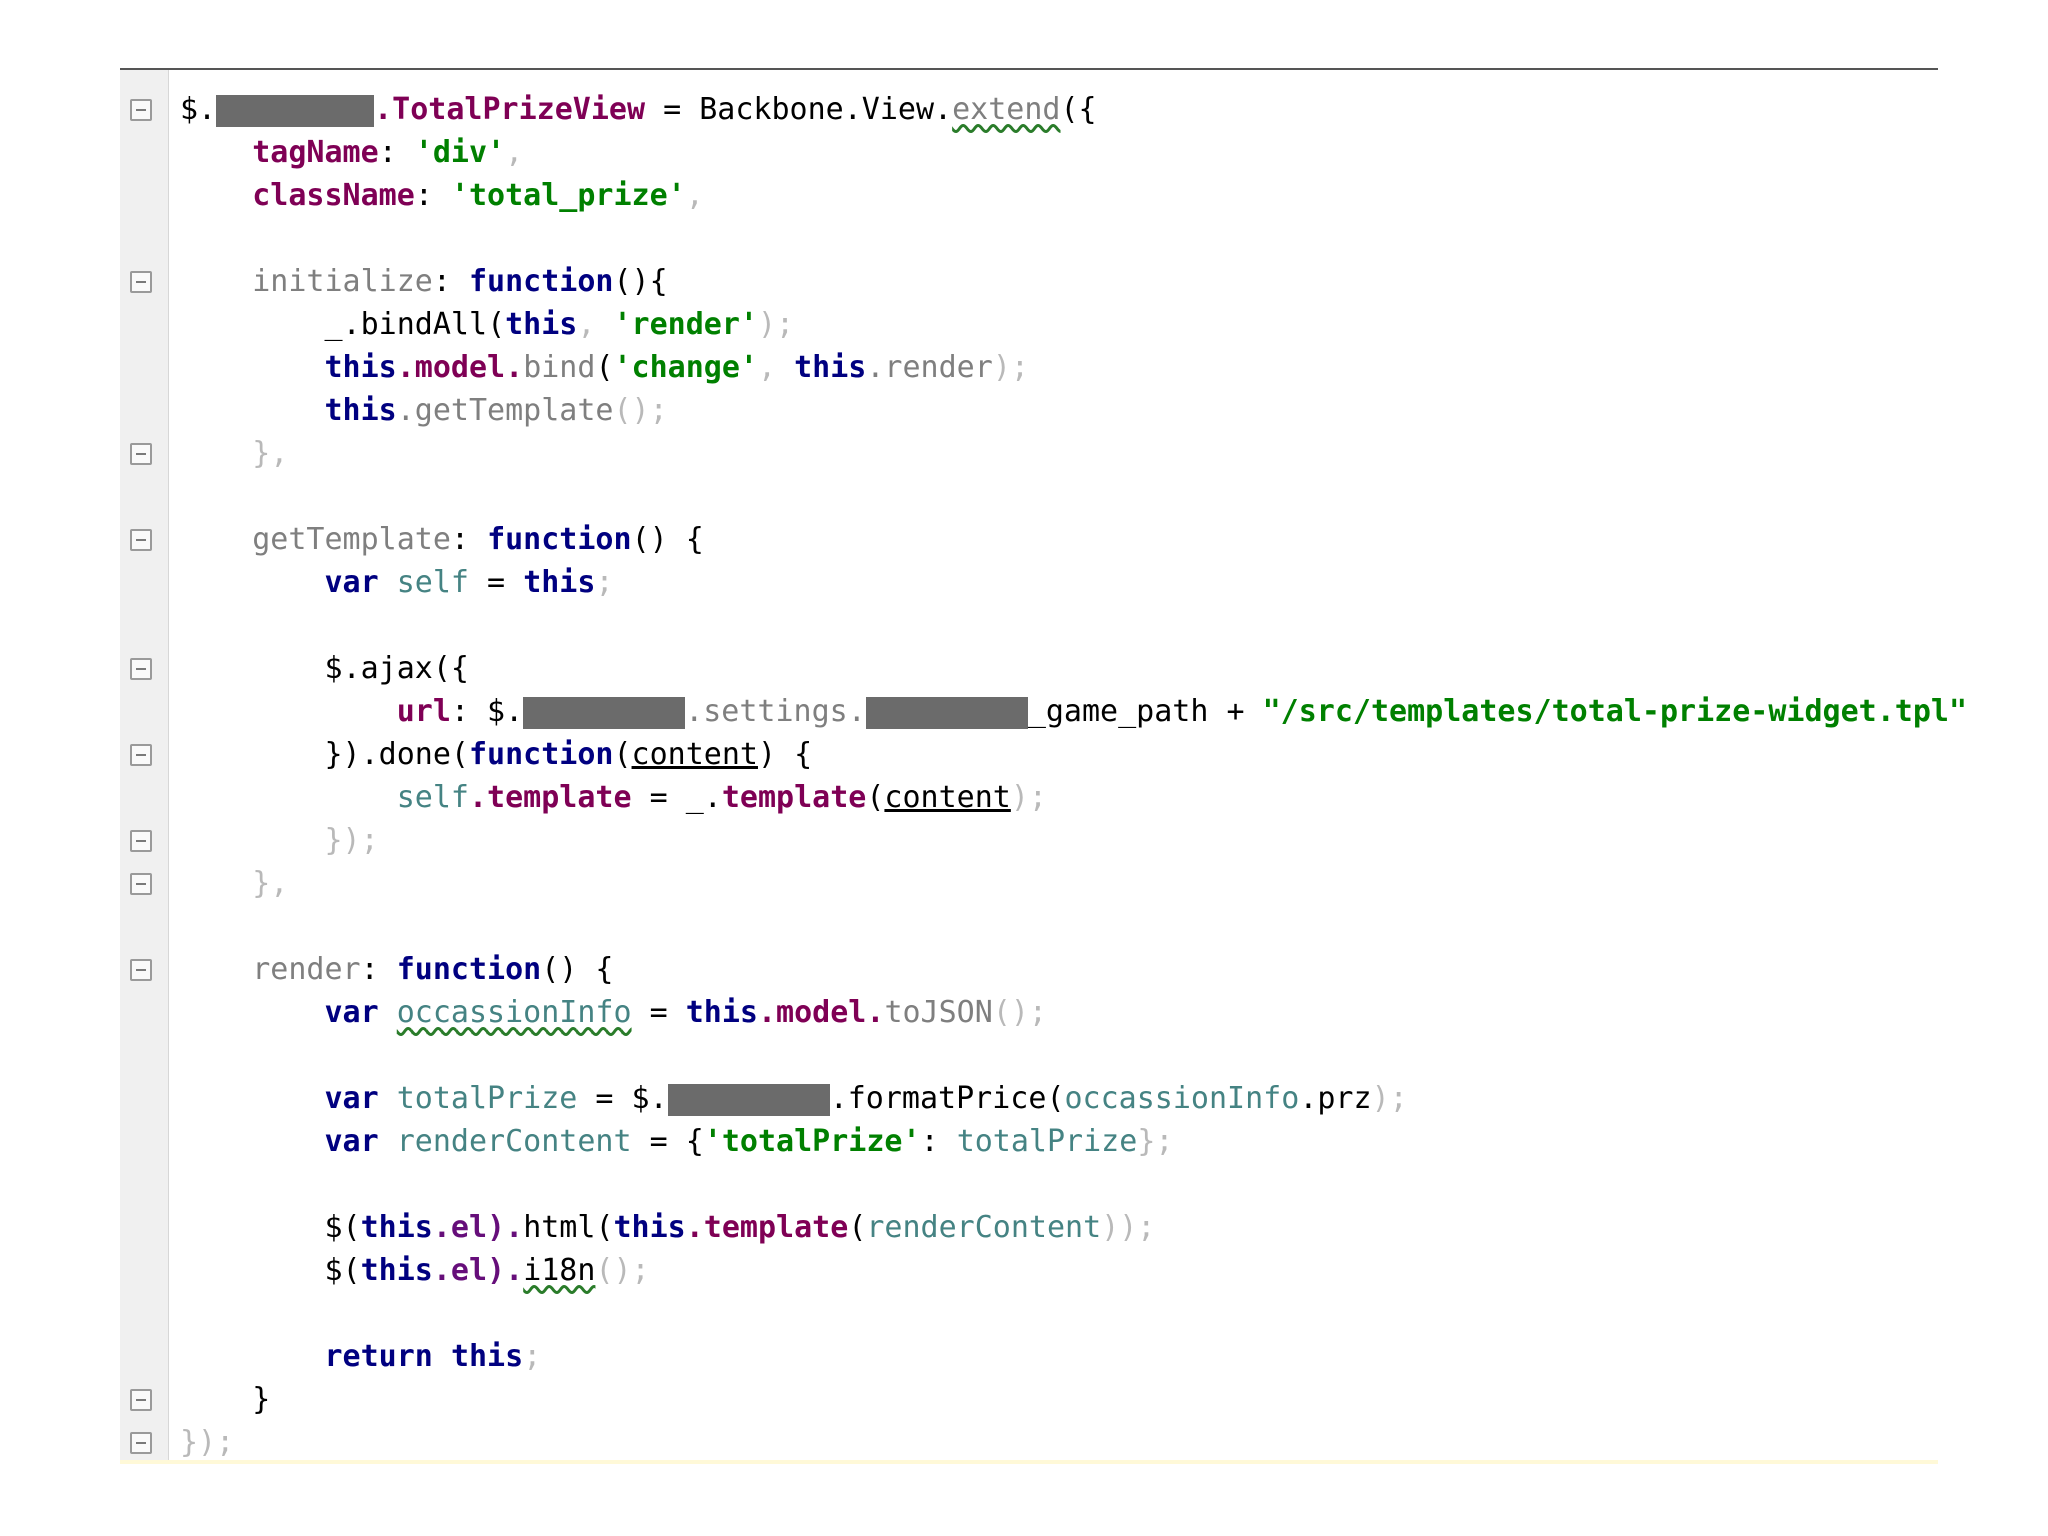  I want to click on code-token: .model., so click(460, 367).